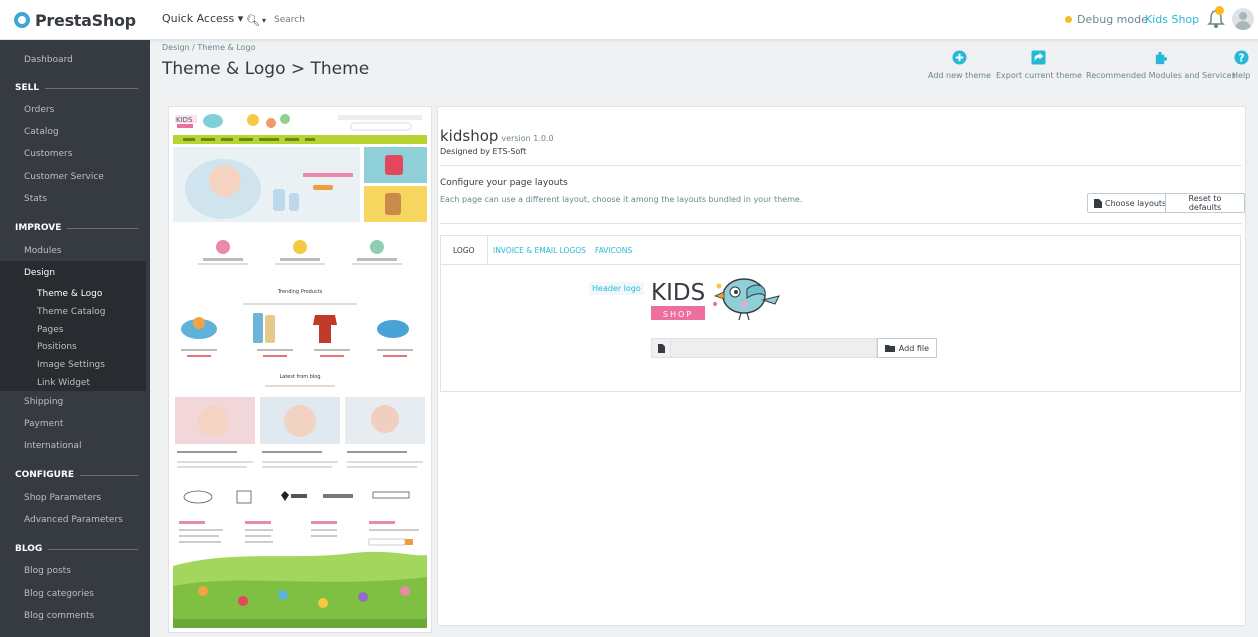 The image size is (1258, 637). What do you see at coordinates (678, 293) in the screenshot?
I see `logo-kids-text: KIDS` at bounding box center [678, 293].